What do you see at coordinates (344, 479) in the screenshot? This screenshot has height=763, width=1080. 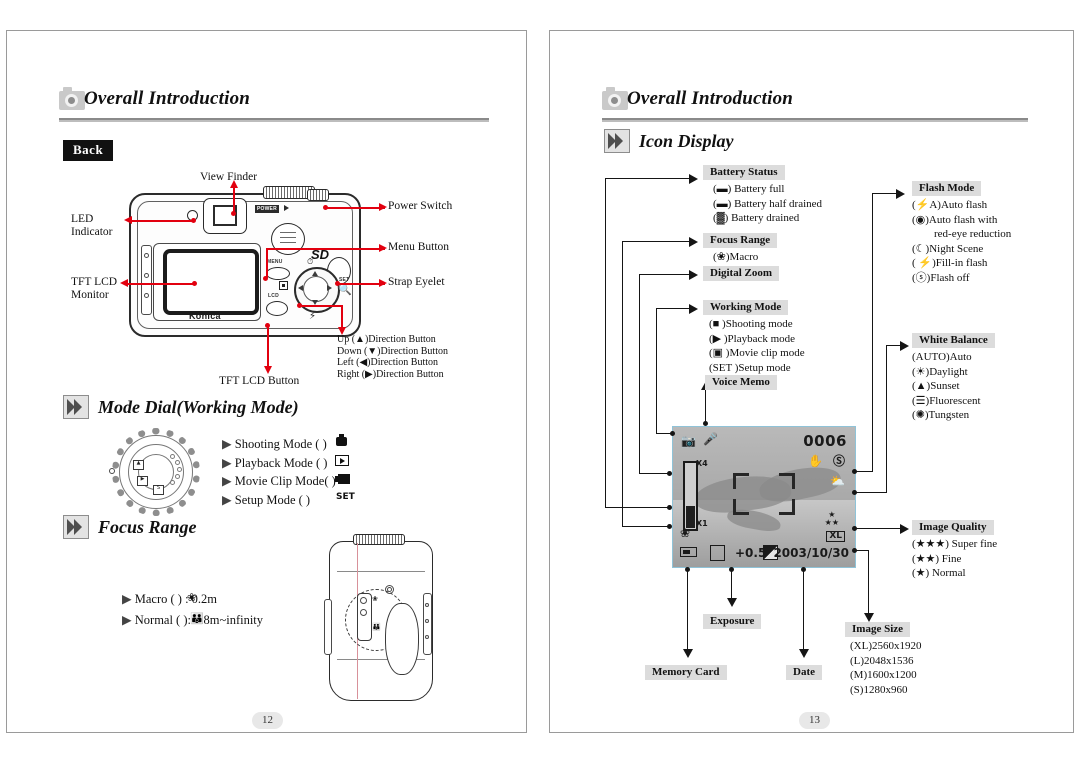 I see `movie-clip-mode-icon` at bounding box center [344, 479].